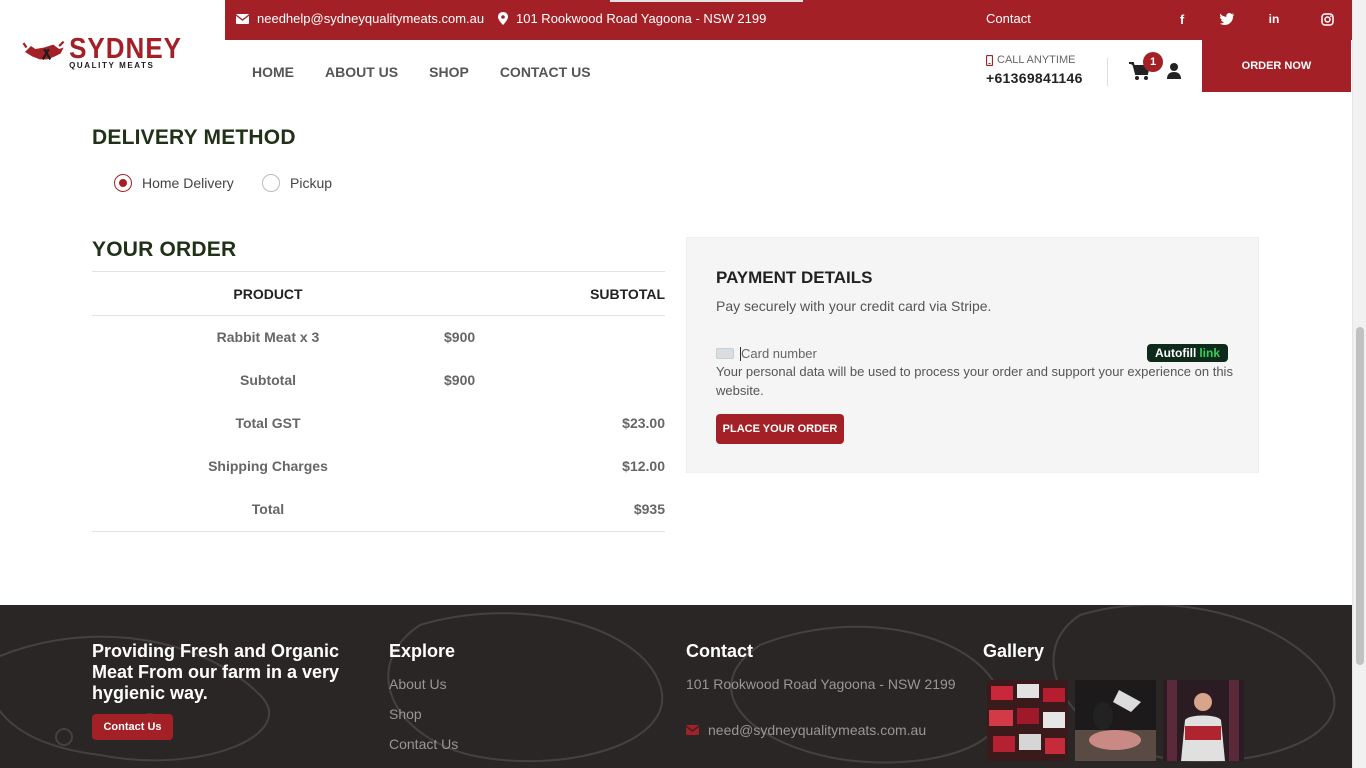 Image resolution: width=1366 pixels, height=768 pixels. I want to click on footer-email: need@sydneyqualitymeats.com.au, so click(821, 730).